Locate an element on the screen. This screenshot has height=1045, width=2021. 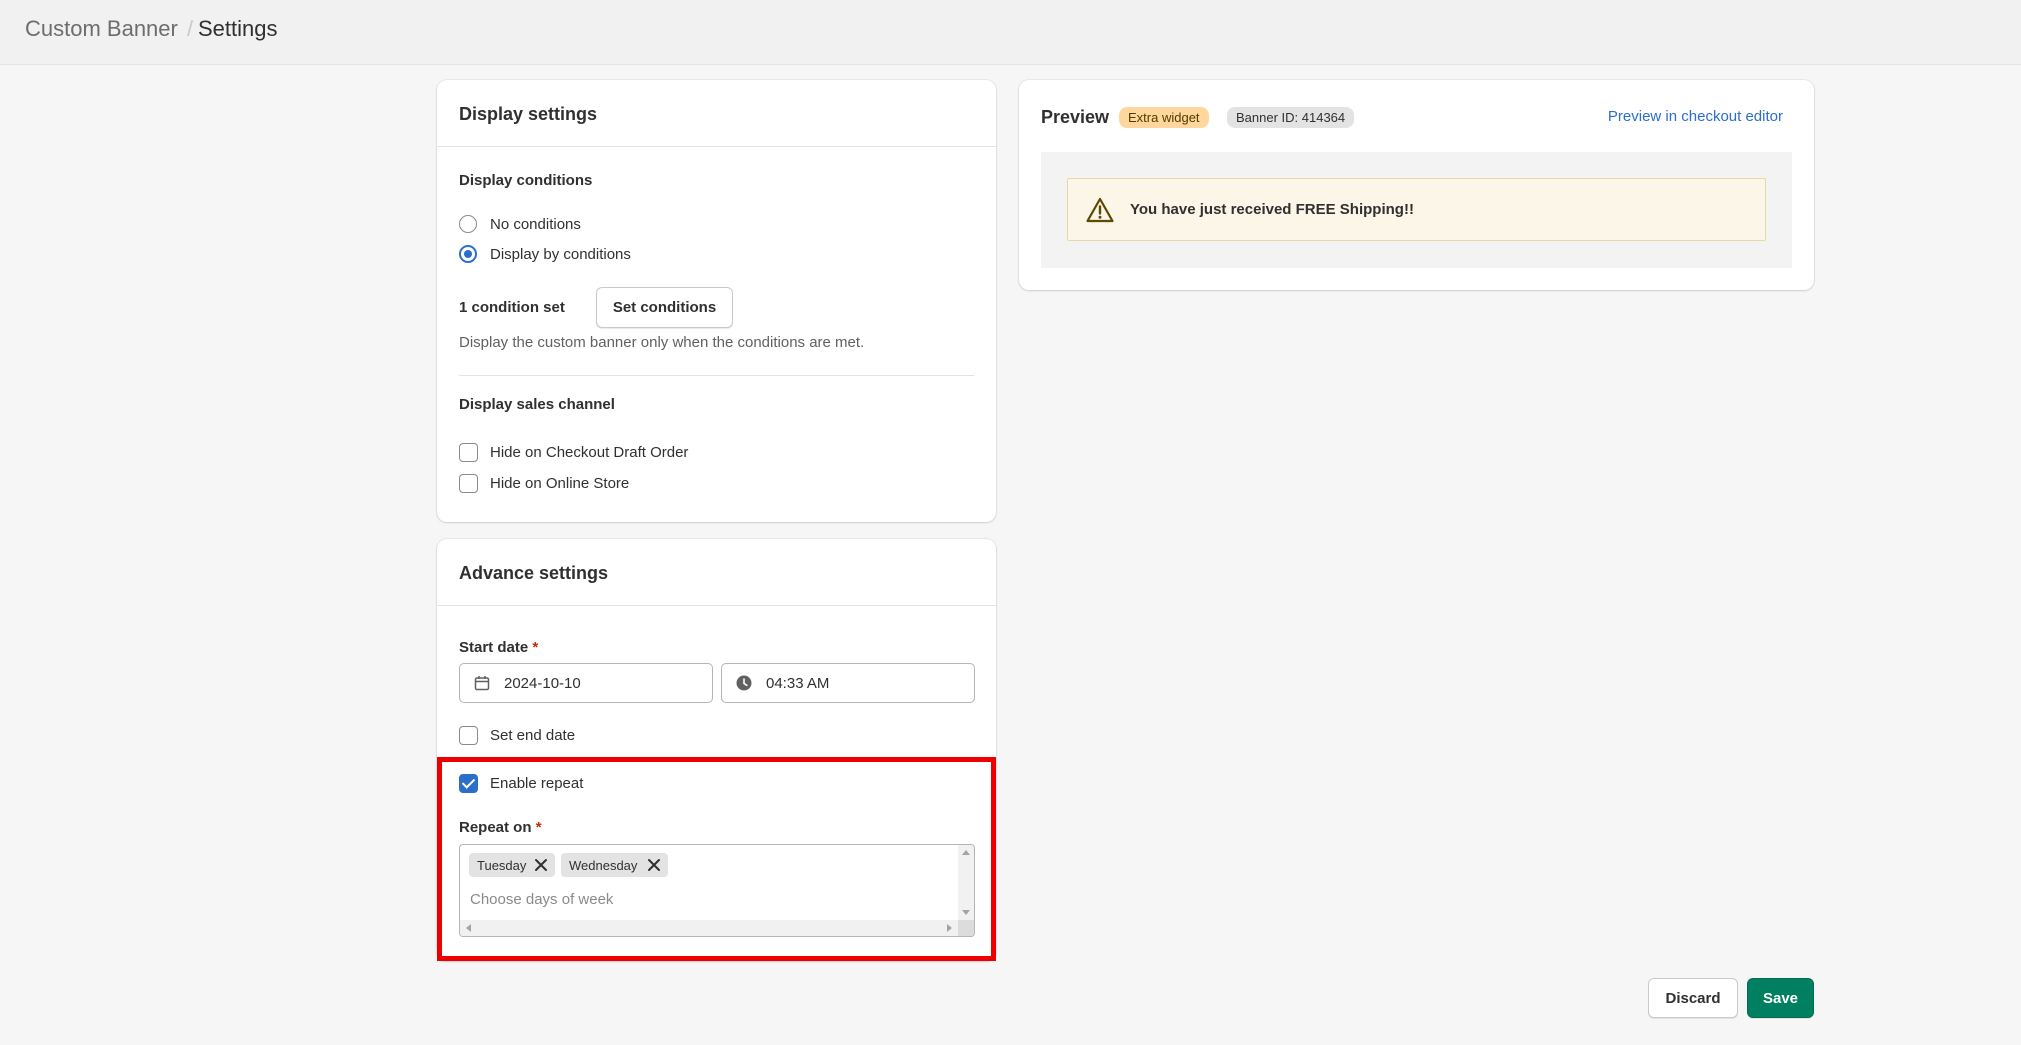
banner-id-badge: Banner ID: 414364 is located at coordinates (1291, 117).